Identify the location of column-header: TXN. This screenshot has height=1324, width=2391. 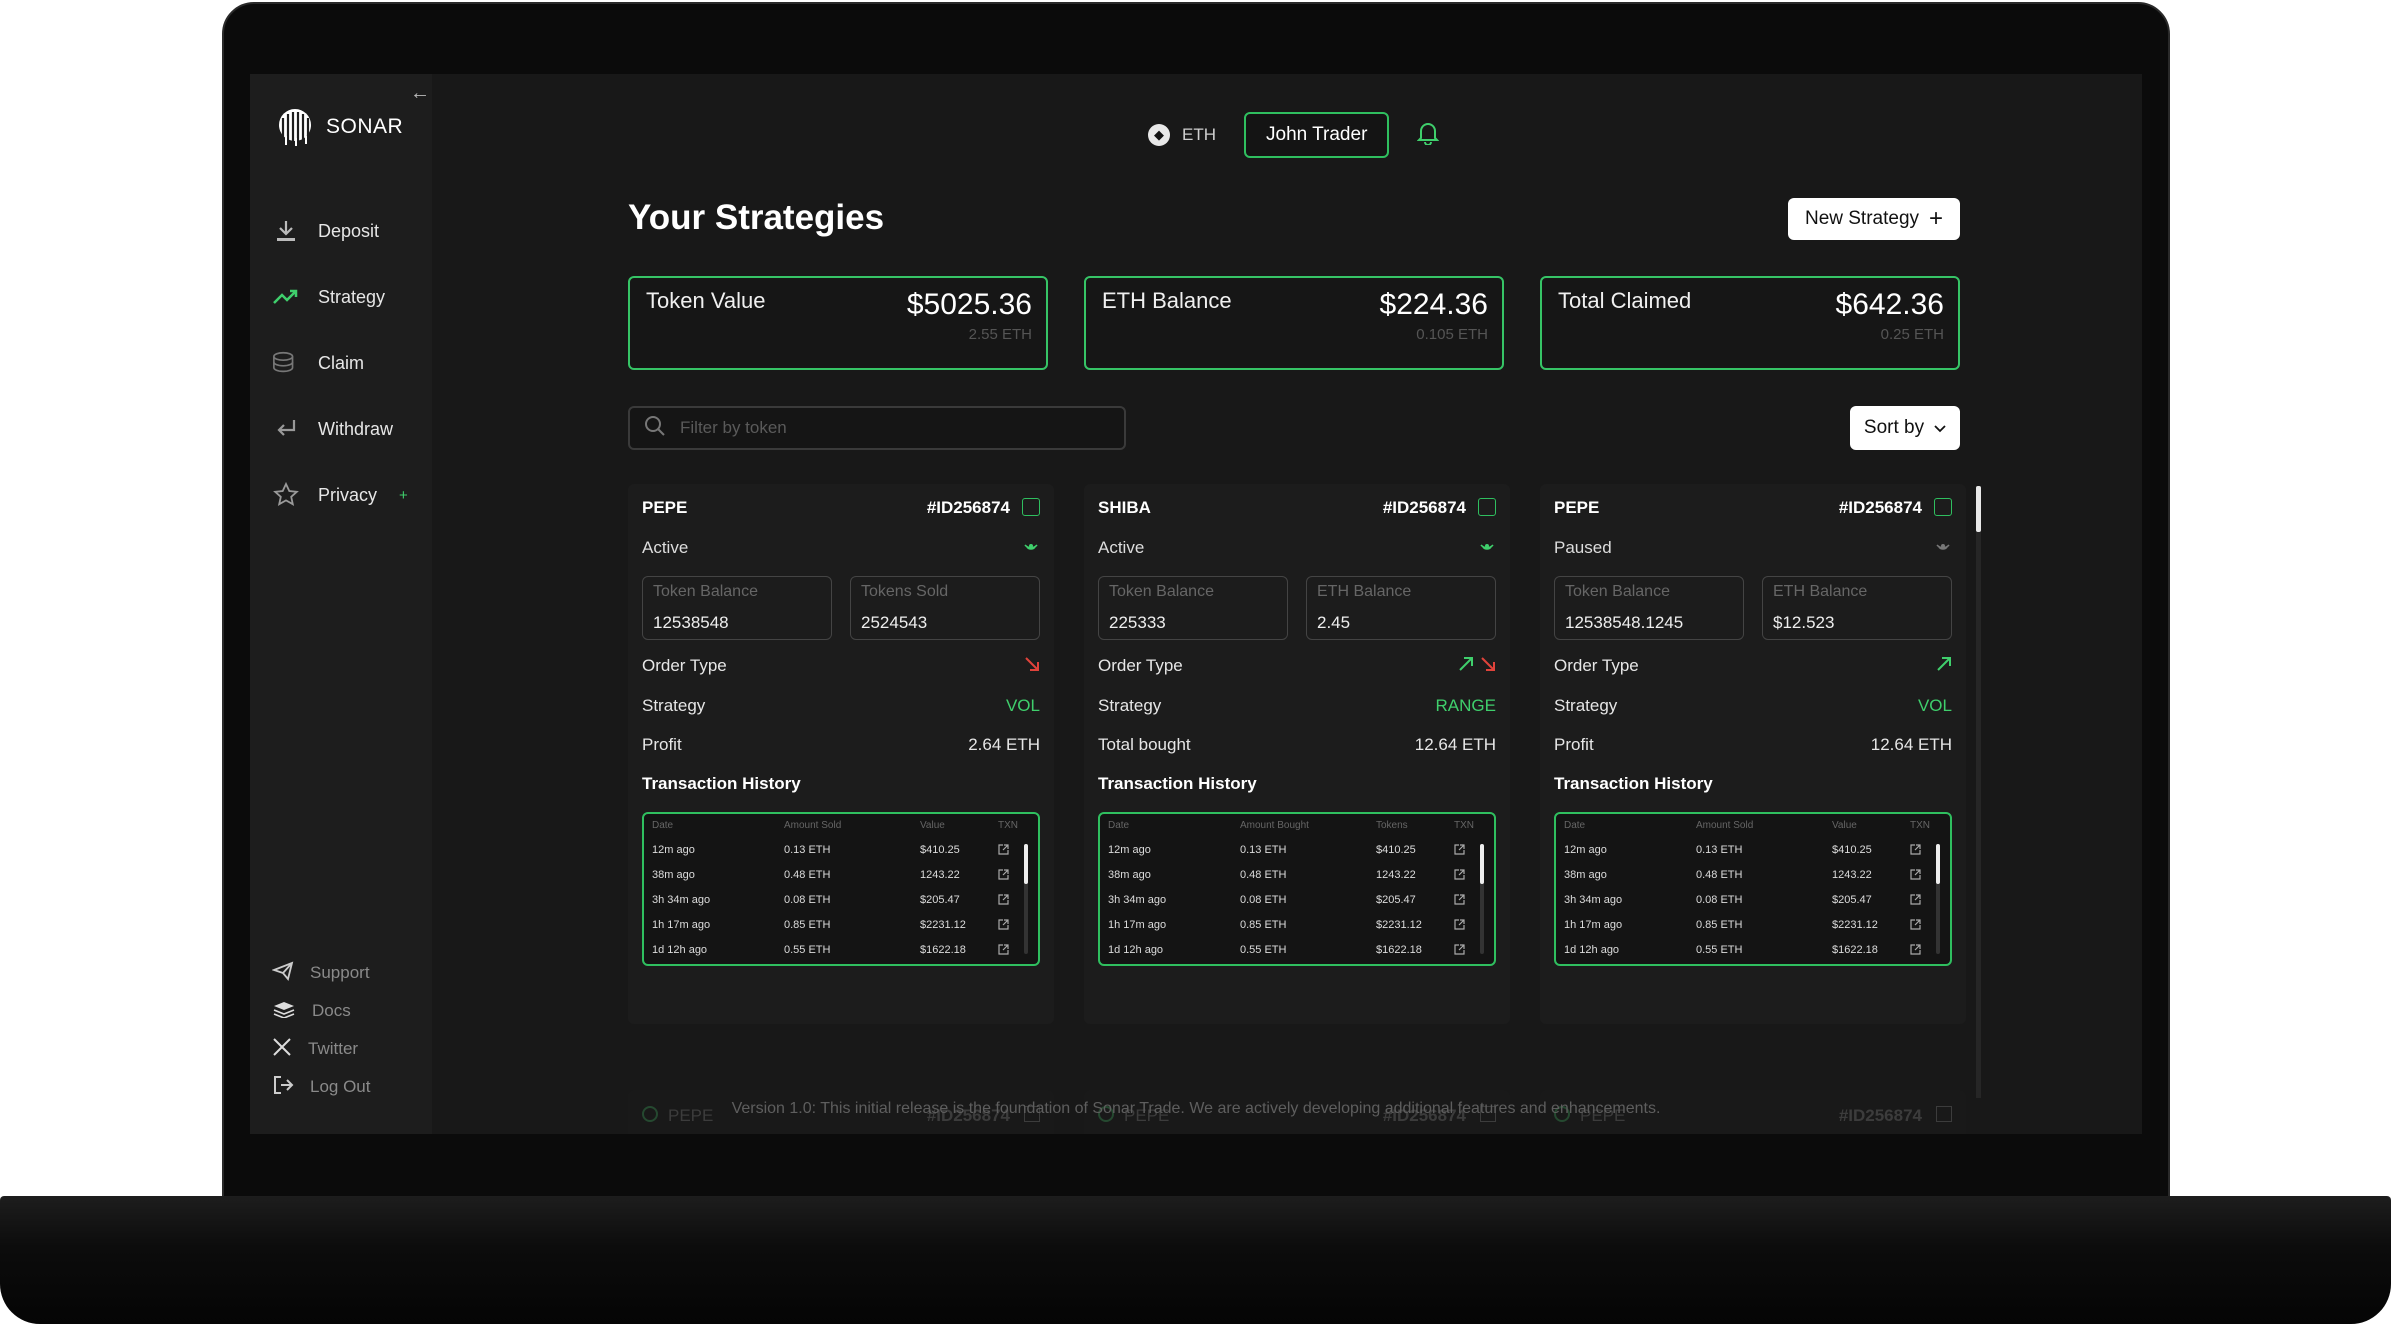
(1008, 825).